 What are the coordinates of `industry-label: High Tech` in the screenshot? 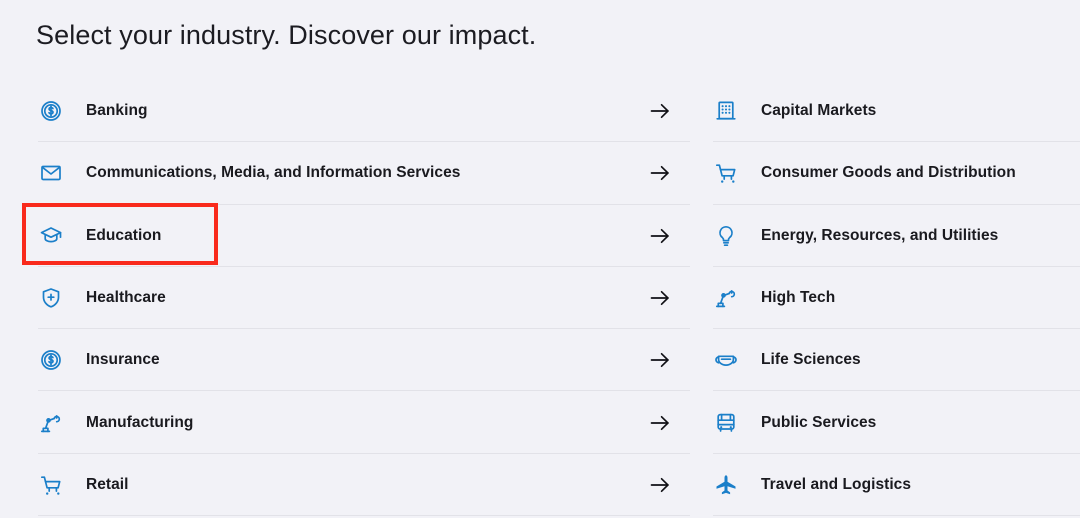 It's located at (798, 298).